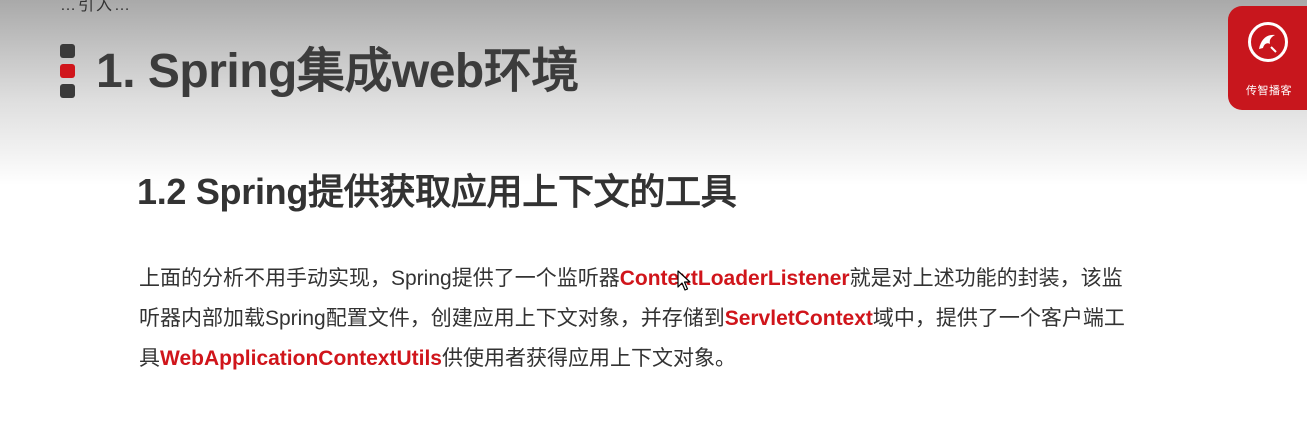 This screenshot has height=423, width=1307. Describe the element at coordinates (734, 278) in the screenshot. I see `highlight-context-loader-listener: ContextLoaderListener` at that location.